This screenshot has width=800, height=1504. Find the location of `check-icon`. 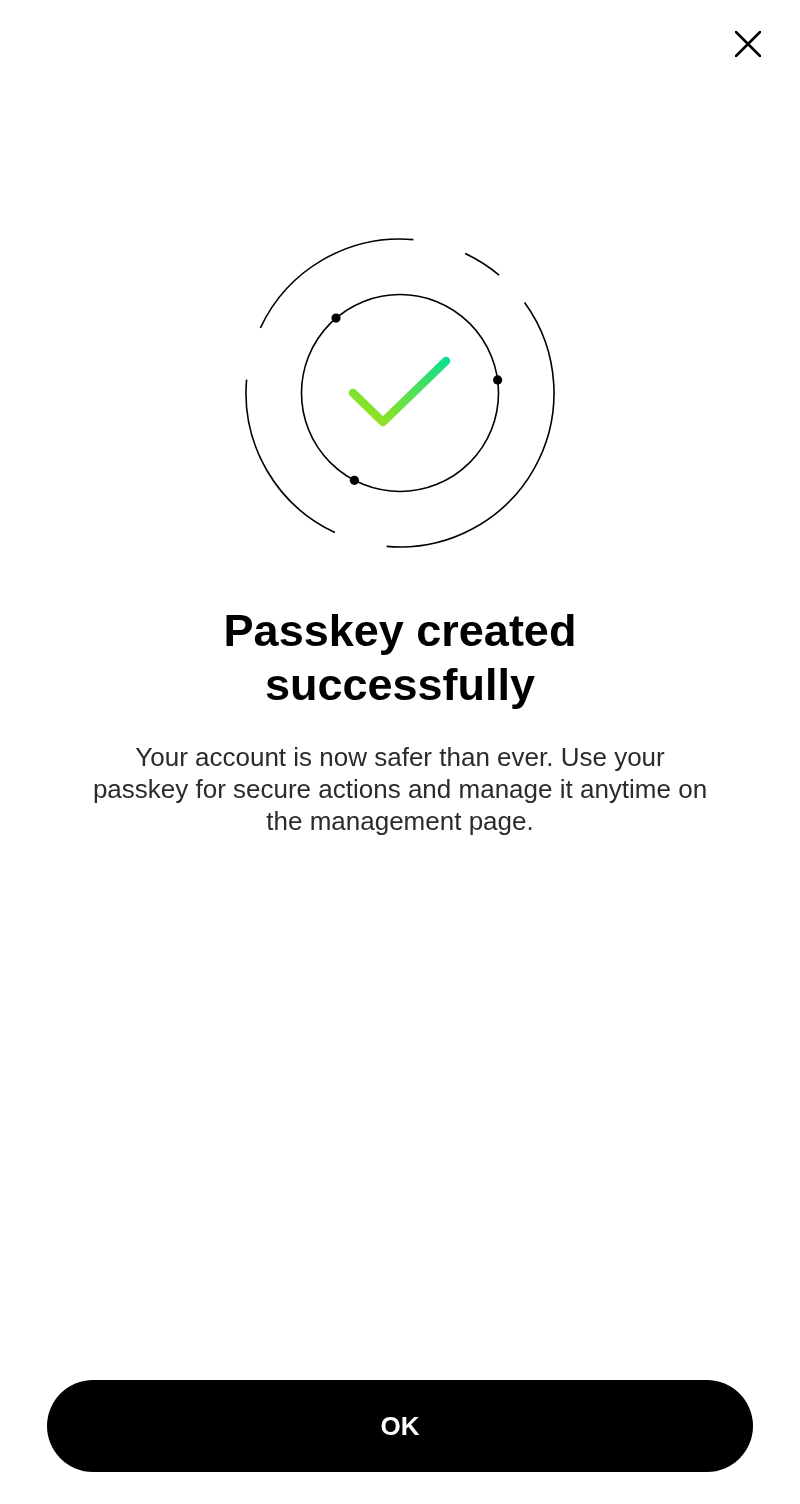

check-icon is located at coordinates (399, 391).